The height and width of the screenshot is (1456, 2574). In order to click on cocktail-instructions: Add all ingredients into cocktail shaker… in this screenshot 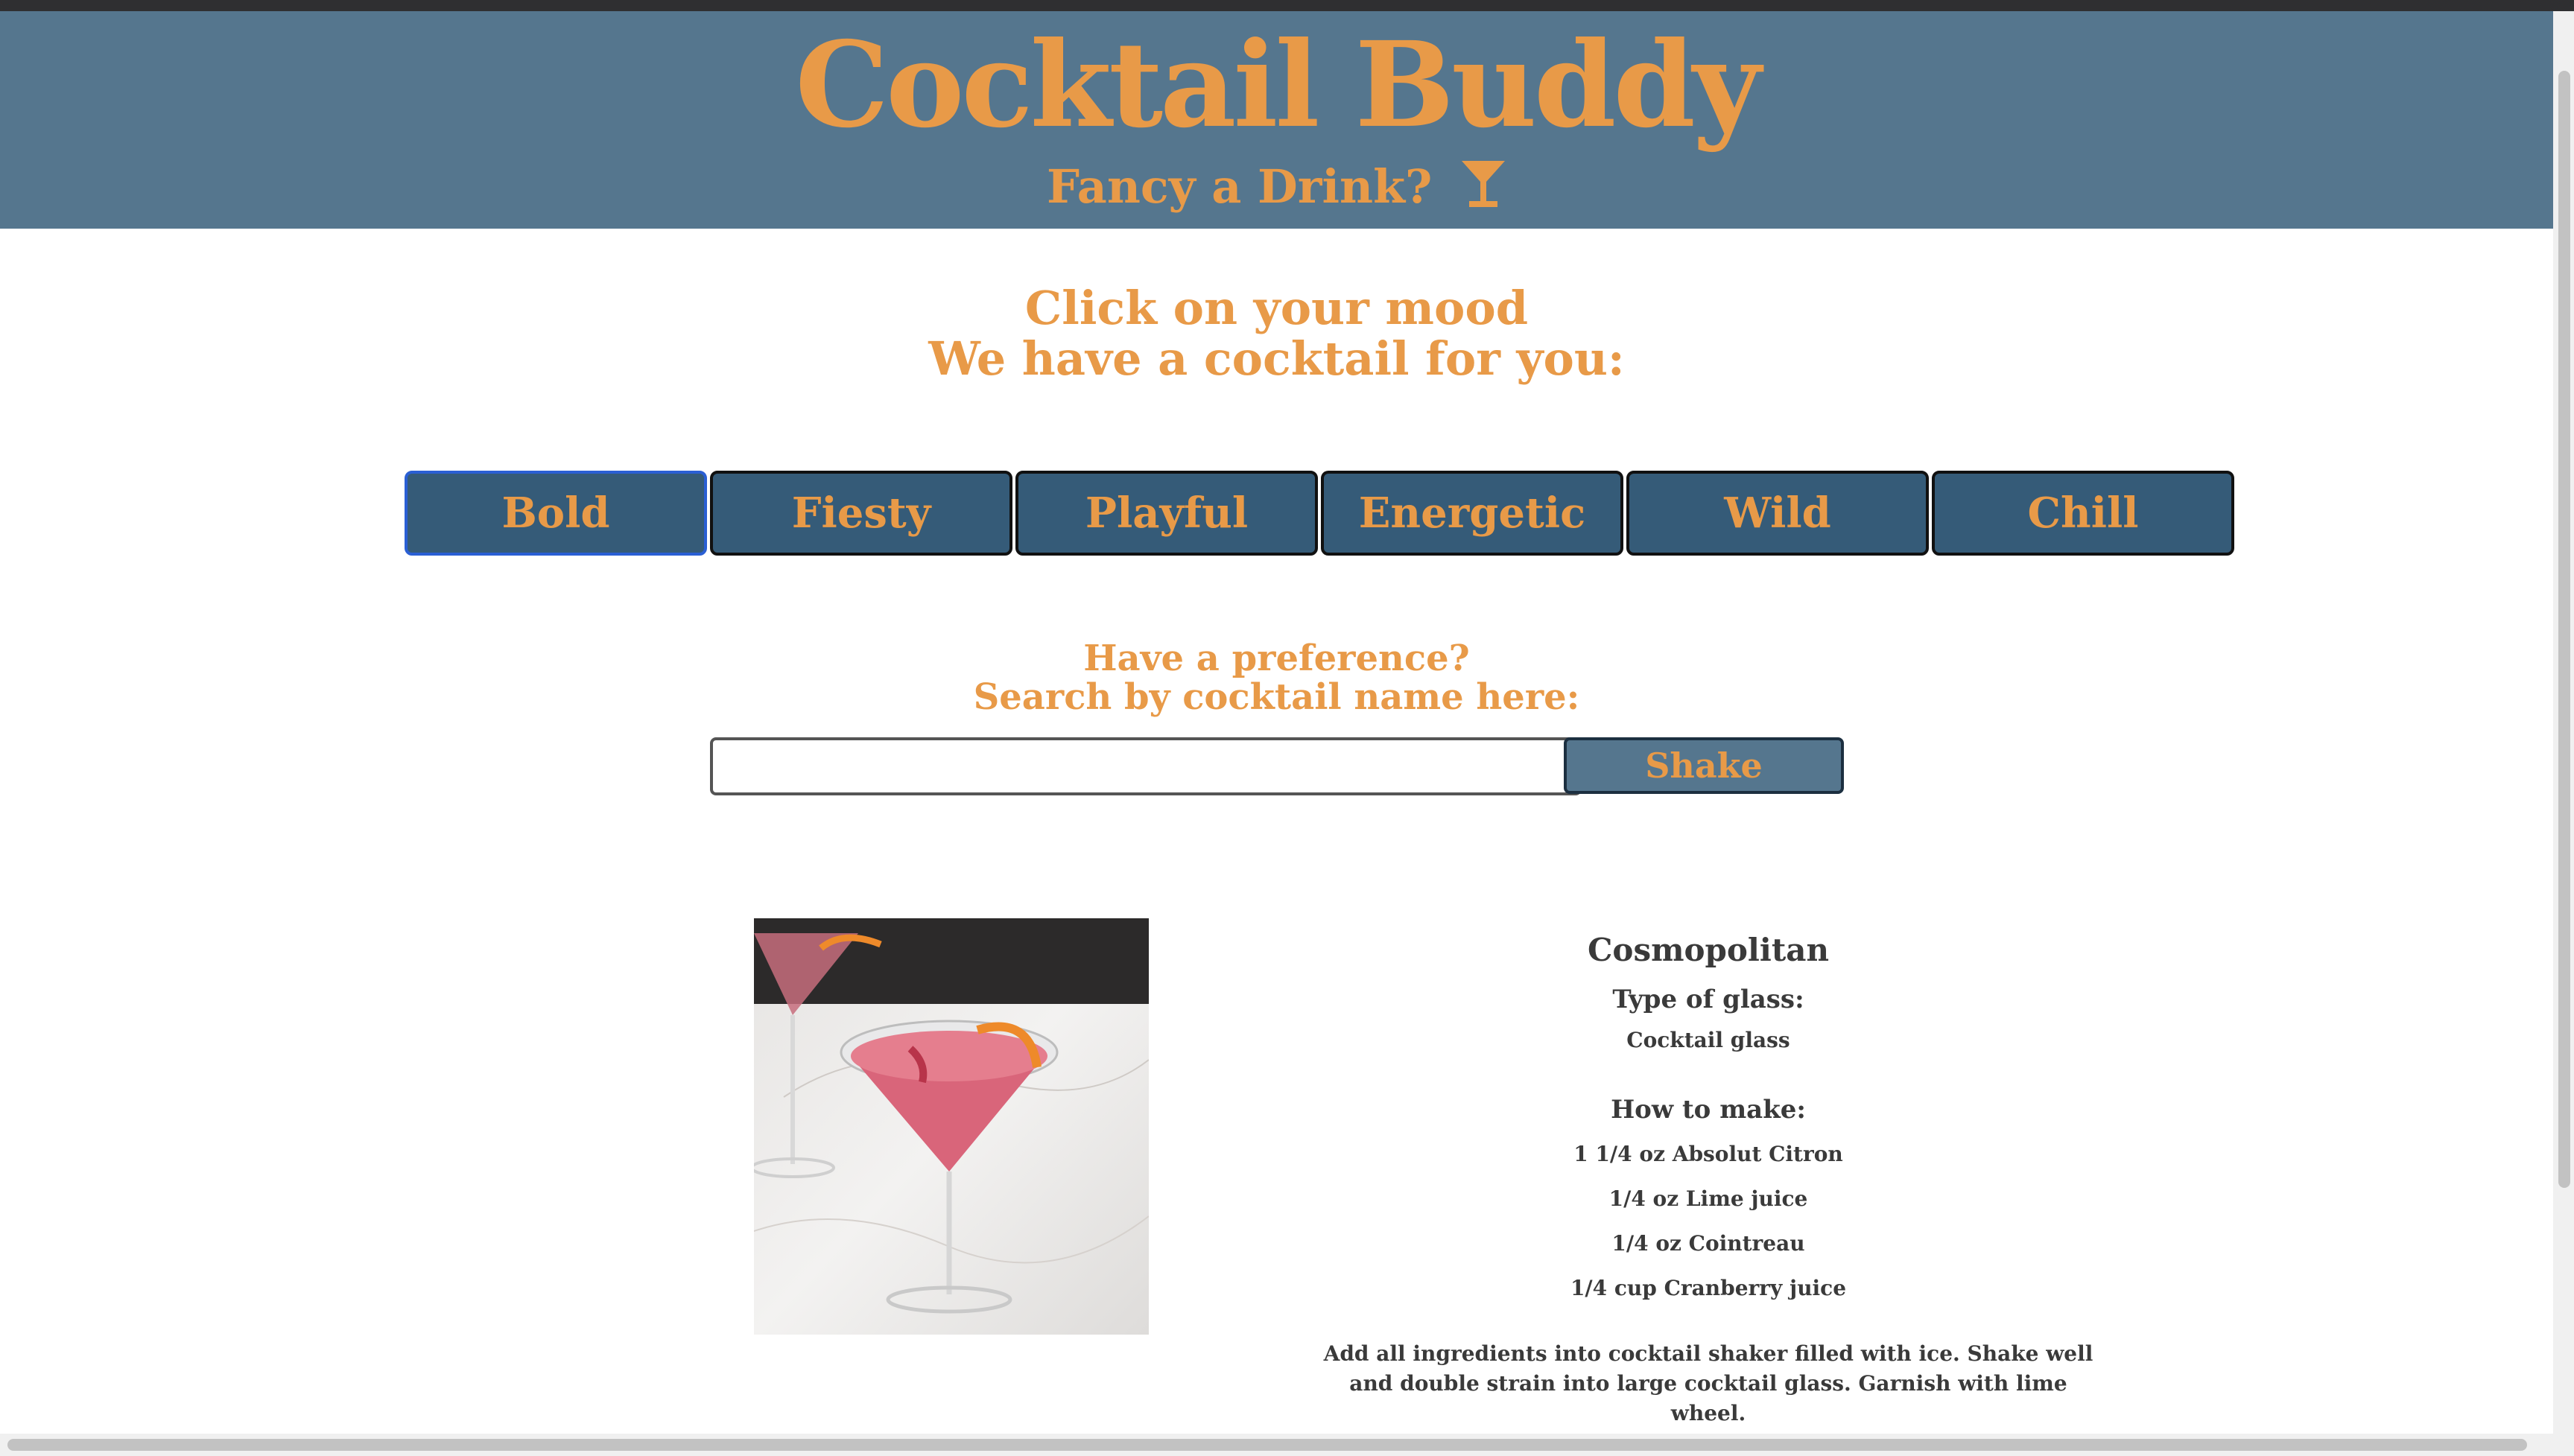, I will do `click(1708, 1383)`.